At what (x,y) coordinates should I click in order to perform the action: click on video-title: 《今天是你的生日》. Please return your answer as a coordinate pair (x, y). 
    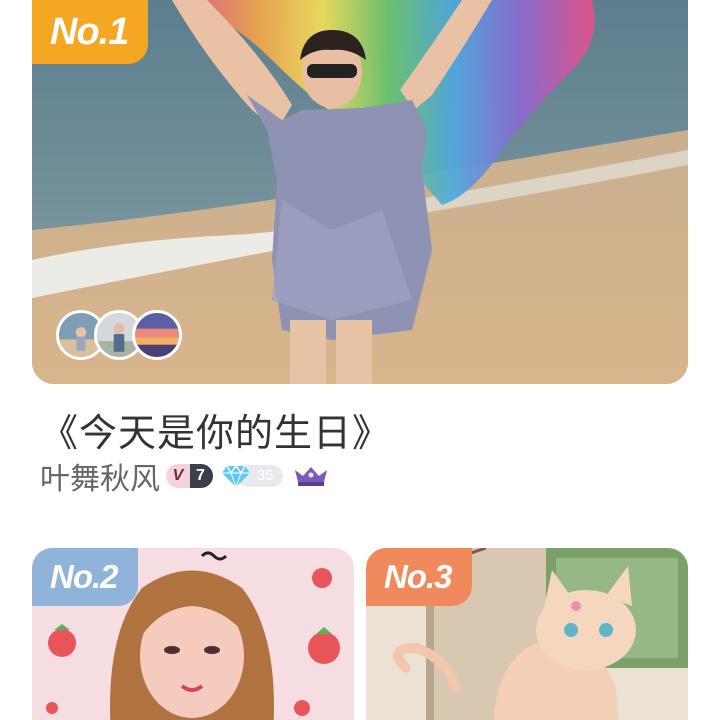
    Looking at the image, I should click on (215, 429).